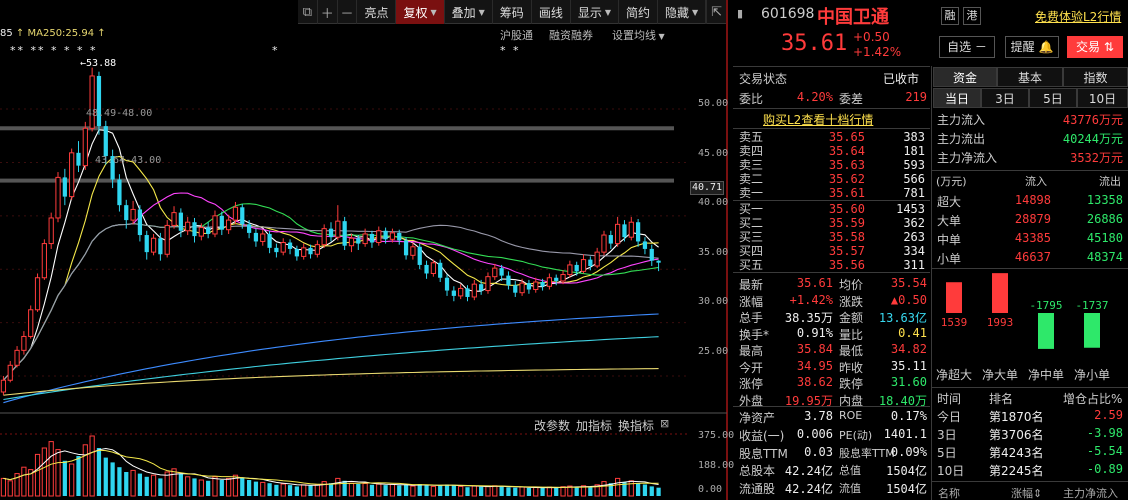 Image resolution: width=1128 pixels, height=500 pixels. Describe the element at coordinates (957, 98) in the screenshot. I see `tab-period-today: 当日` at that location.